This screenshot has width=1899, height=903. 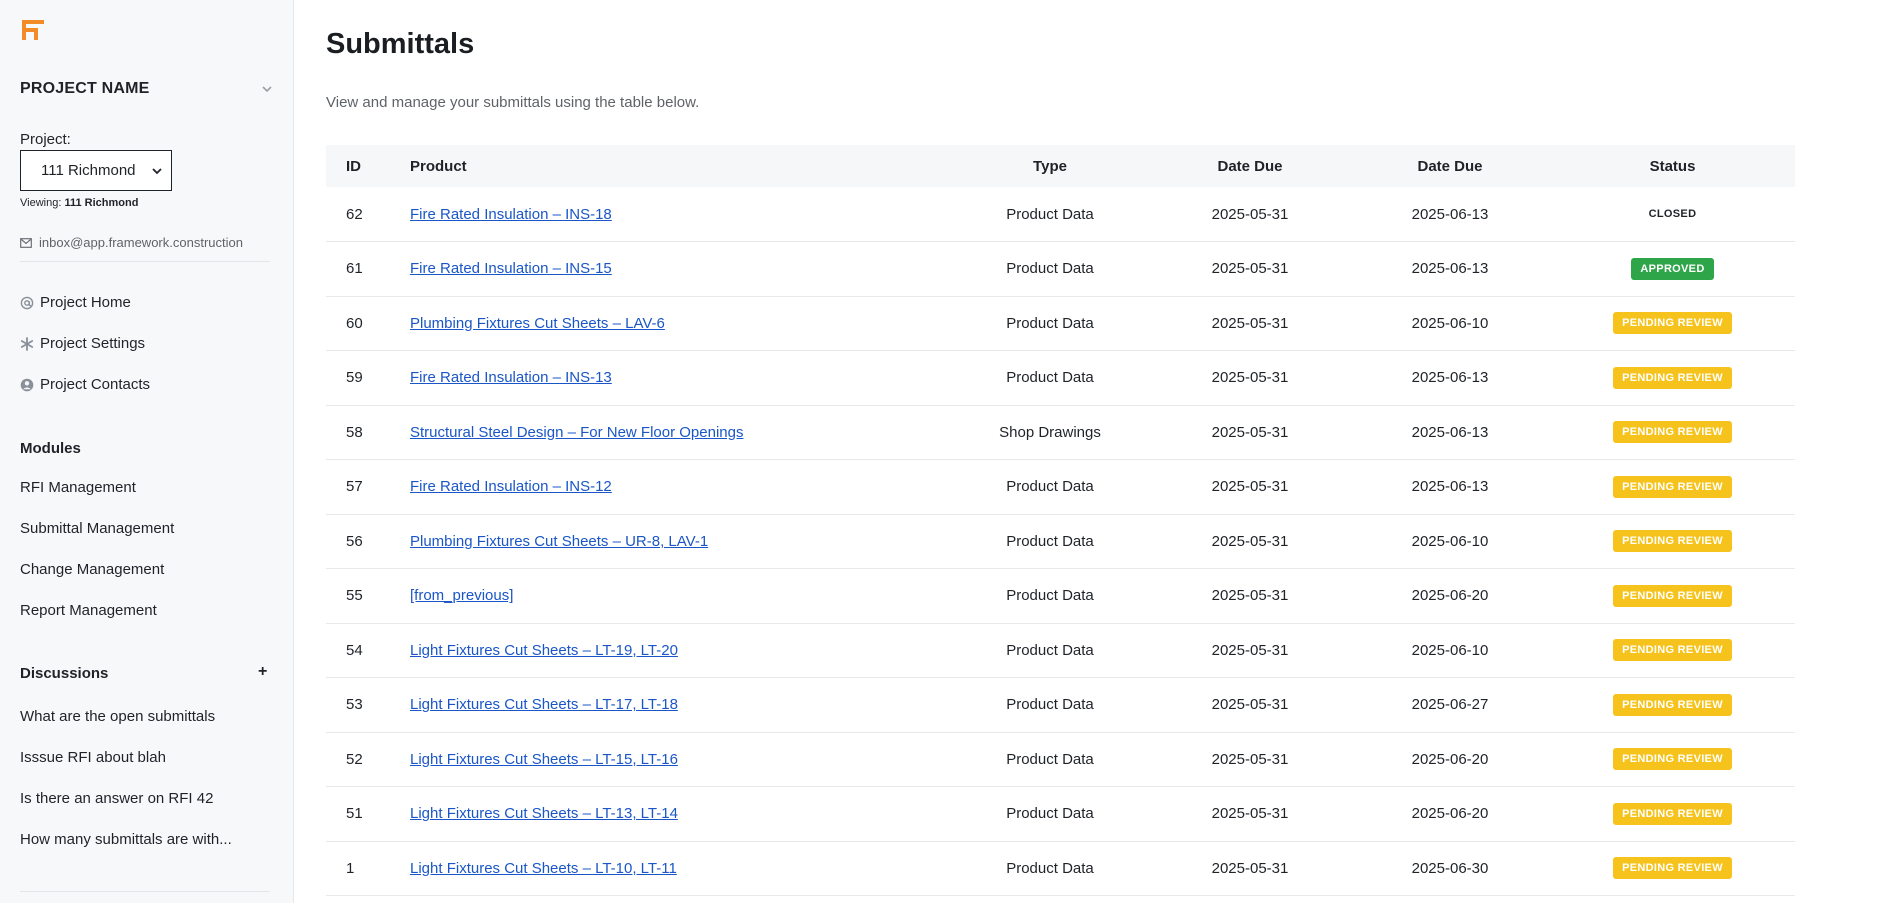 What do you see at coordinates (680, 166) in the screenshot?
I see `column-header-product: Product` at bounding box center [680, 166].